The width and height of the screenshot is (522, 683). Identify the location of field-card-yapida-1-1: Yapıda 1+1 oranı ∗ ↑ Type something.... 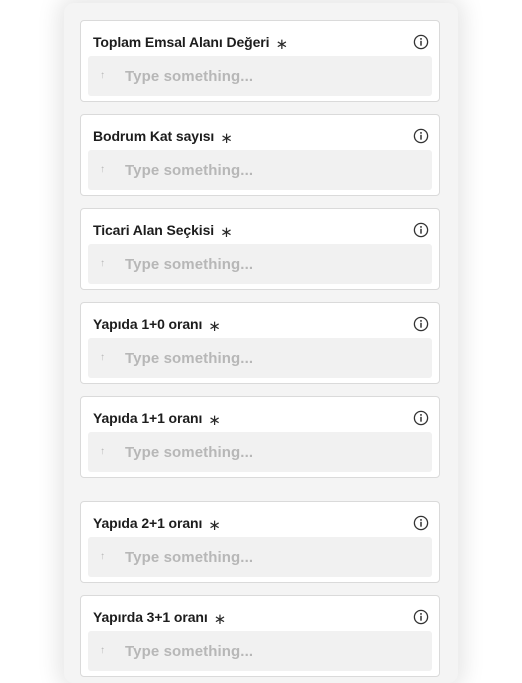
(260, 437).